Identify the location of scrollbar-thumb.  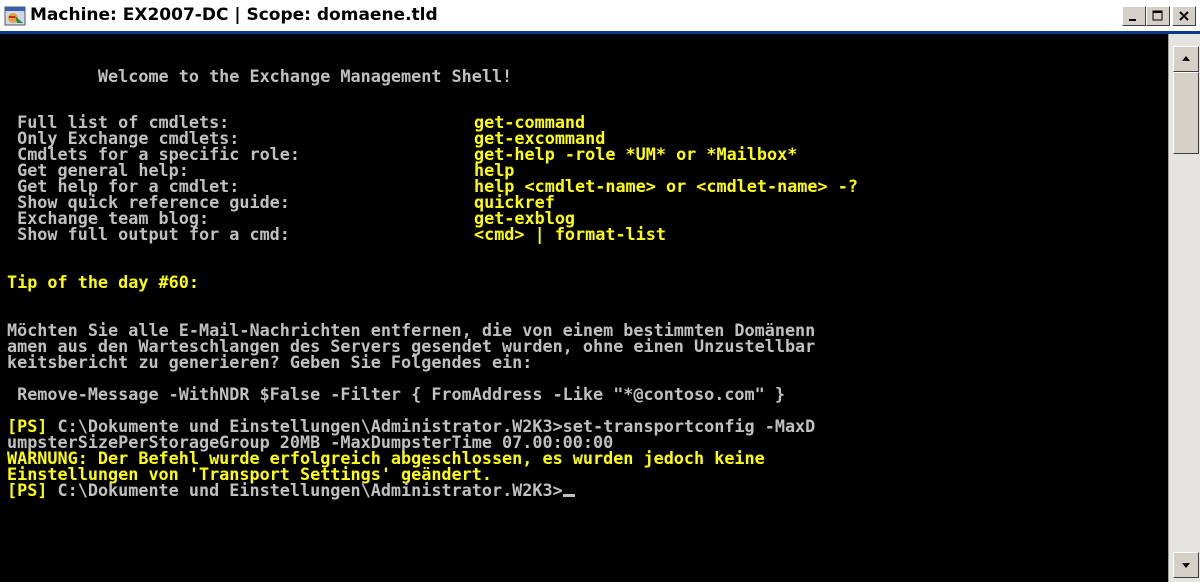
(1186, 113).